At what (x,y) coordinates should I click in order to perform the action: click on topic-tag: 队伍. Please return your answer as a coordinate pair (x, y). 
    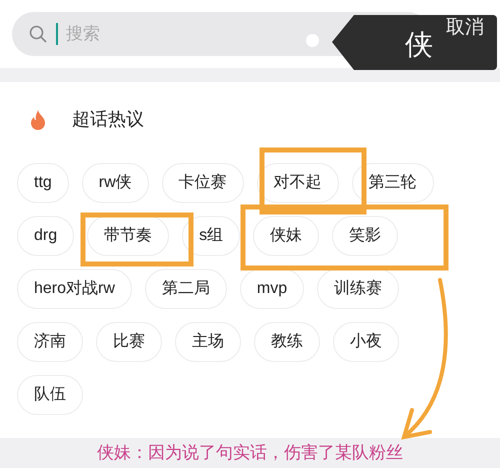
    Looking at the image, I should click on (50, 395).